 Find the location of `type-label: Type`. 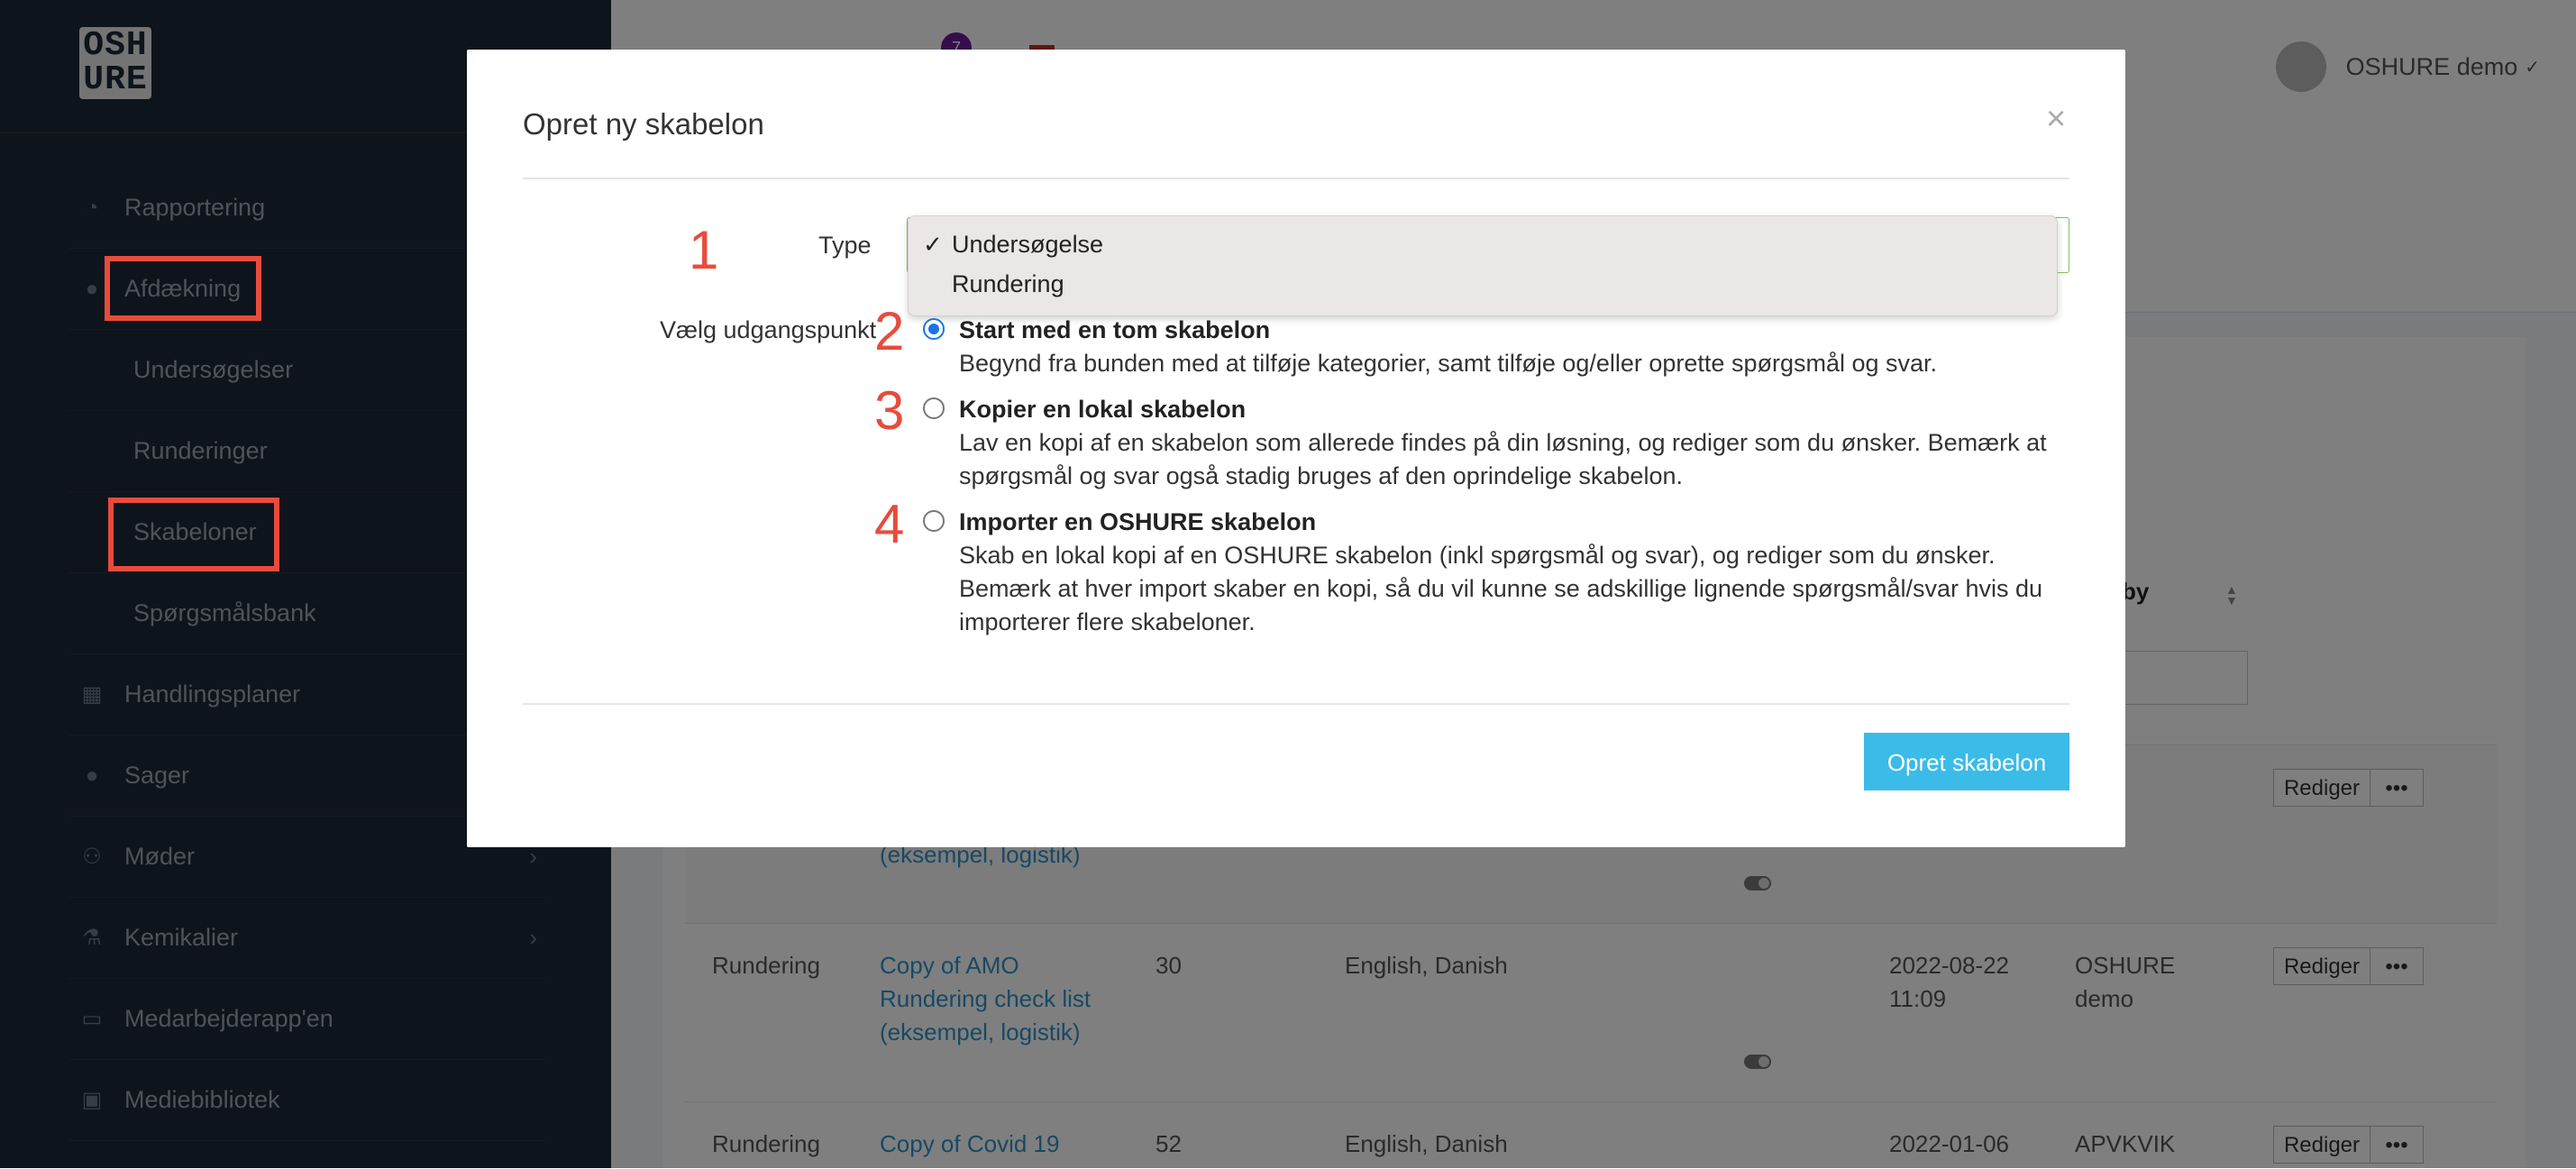

type-label: Type is located at coordinates (845, 245).